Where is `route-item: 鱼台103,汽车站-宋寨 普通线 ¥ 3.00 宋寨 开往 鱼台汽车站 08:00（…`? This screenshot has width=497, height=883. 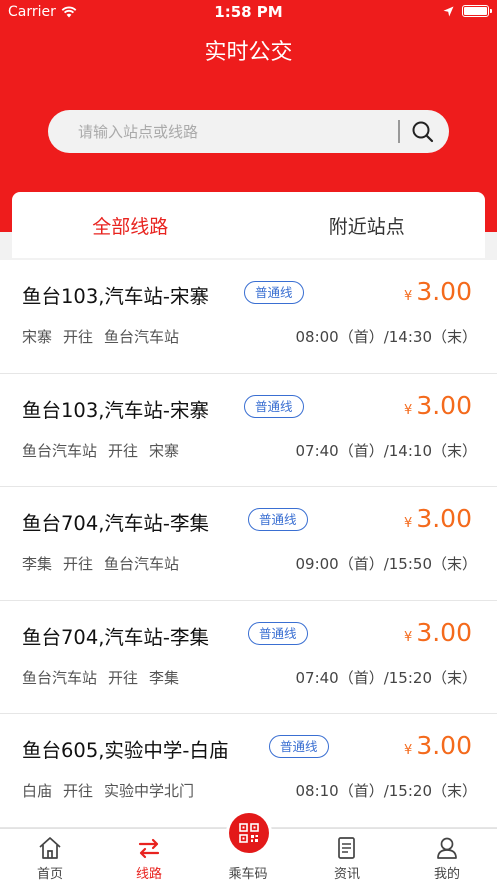 route-item: 鱼台103,汽车站-宋寨 普通线 ¥ 3.00 宋寨 开往 鱼台汽车站 08:00（… is located at coordinates (248, 317).